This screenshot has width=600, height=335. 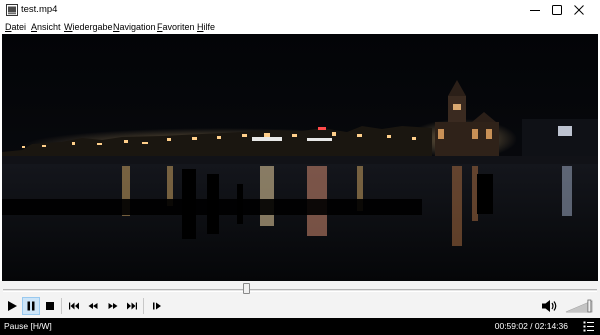 What do you see at coordinates (15, 27) in the screenshot?
I see `menu-datei: Datei` at bounding box center [15, 27].